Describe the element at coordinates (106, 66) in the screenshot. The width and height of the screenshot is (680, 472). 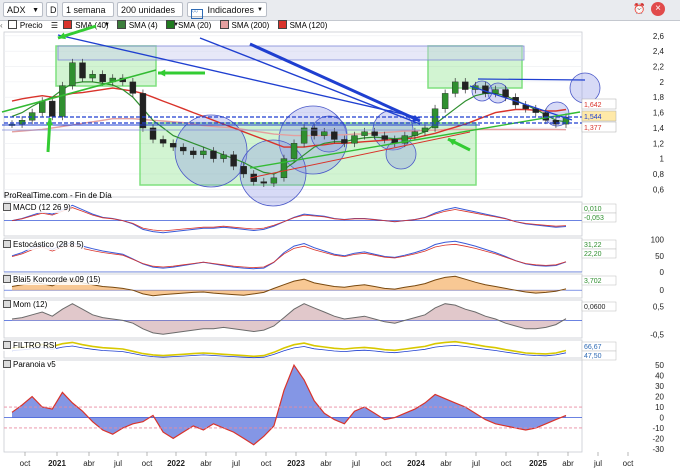
I see `price-zone-box` at that location.